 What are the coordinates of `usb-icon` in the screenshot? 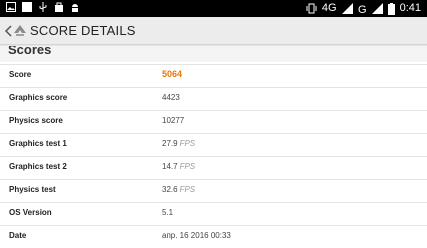 It's located at (43, 7).